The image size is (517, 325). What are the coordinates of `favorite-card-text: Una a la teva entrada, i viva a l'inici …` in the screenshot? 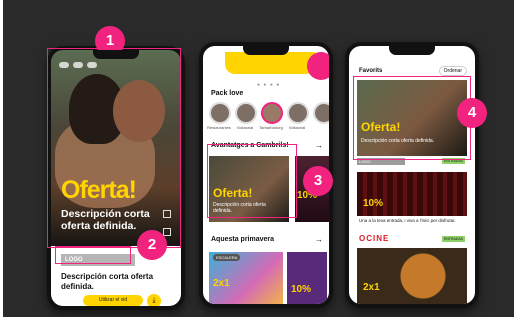 It's located at (407, 220).